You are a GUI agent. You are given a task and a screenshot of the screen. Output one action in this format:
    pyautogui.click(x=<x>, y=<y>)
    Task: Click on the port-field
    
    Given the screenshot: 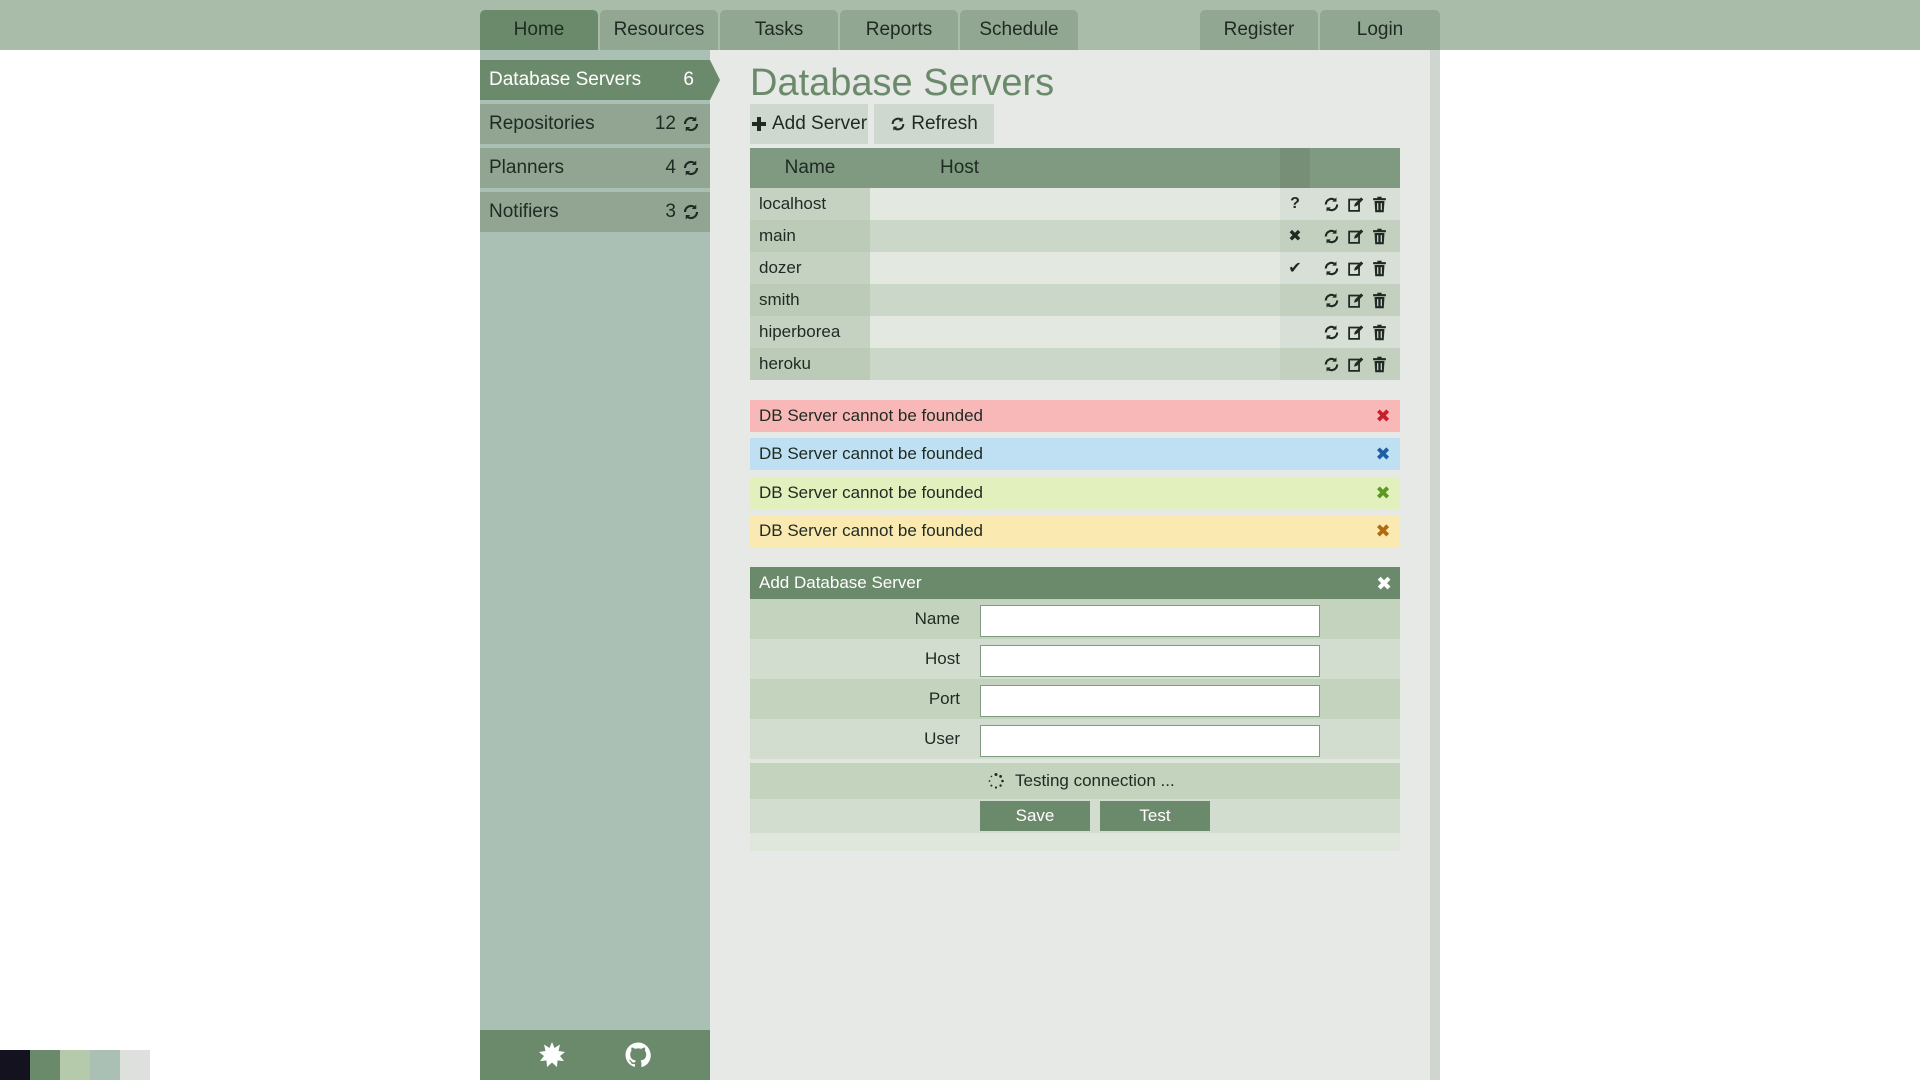 What is the action you would take?
    pyautogui.click(x=1150, y=701)
    